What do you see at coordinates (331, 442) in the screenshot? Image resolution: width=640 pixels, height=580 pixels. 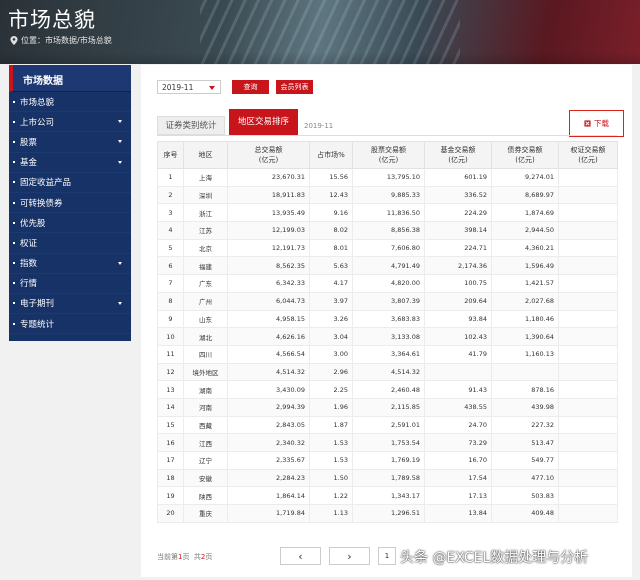 I see `table-cell: 1.53` at bounding box center [331, 442].